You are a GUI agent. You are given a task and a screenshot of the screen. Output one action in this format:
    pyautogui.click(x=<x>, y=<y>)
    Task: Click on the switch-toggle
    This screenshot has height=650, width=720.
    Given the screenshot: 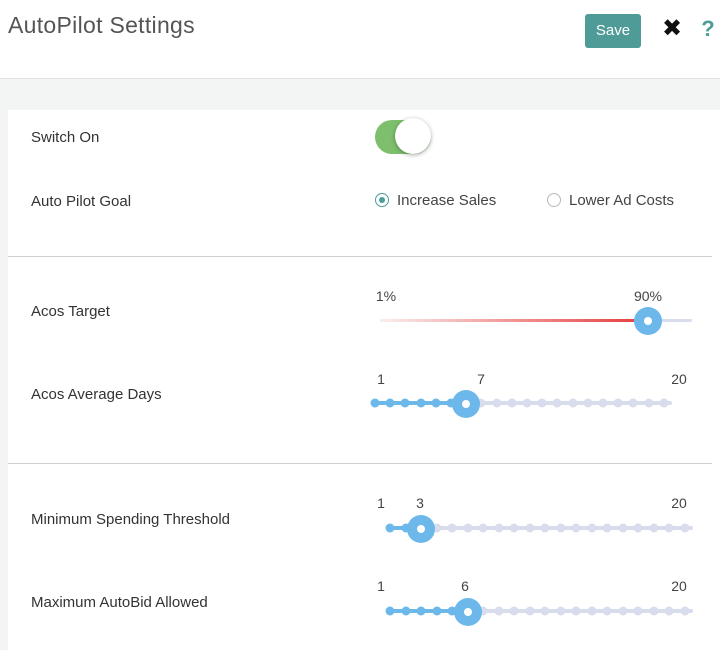 What is the action you would take?
    pyautogui.click(x=404, y=137)
    